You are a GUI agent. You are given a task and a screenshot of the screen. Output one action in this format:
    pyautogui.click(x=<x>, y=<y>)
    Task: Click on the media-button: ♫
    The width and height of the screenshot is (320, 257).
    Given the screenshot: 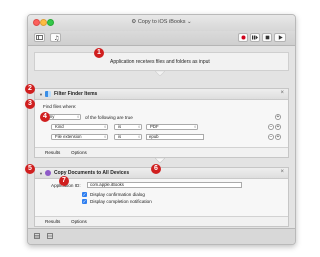 What is the action you would take?
    pyautogui.click(x=55, y=37)
    